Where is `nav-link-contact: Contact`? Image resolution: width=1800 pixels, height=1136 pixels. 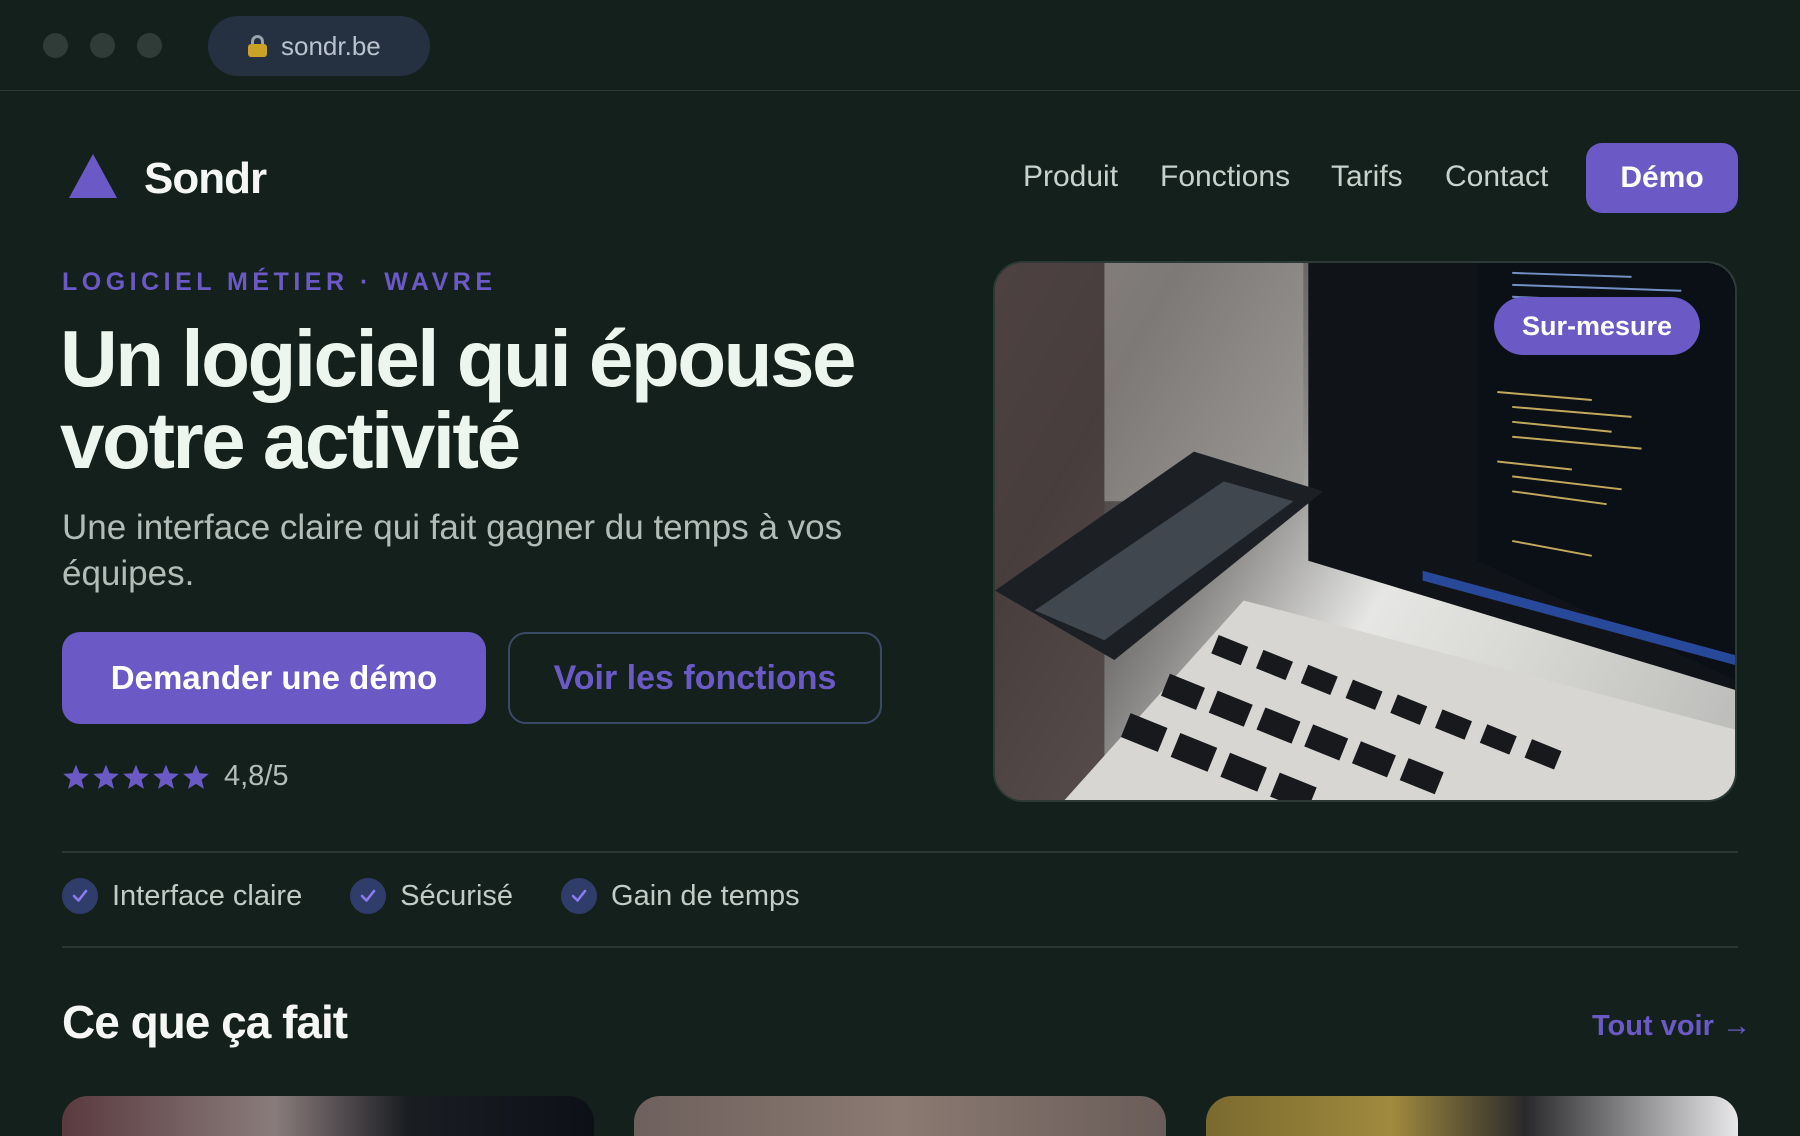
nav-link-contact: Contact is located at coordinates (1496, 177).